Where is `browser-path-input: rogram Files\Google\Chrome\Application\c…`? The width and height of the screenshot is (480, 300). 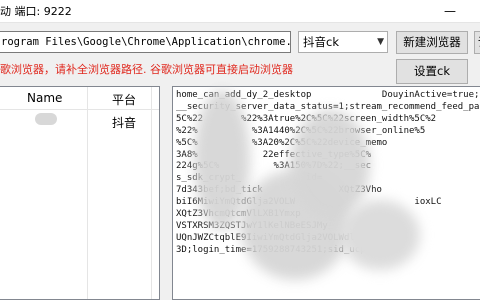
browser-path-input: rogram Files\Google\Chrome\Application\c… is located at coordinates (145, 42).